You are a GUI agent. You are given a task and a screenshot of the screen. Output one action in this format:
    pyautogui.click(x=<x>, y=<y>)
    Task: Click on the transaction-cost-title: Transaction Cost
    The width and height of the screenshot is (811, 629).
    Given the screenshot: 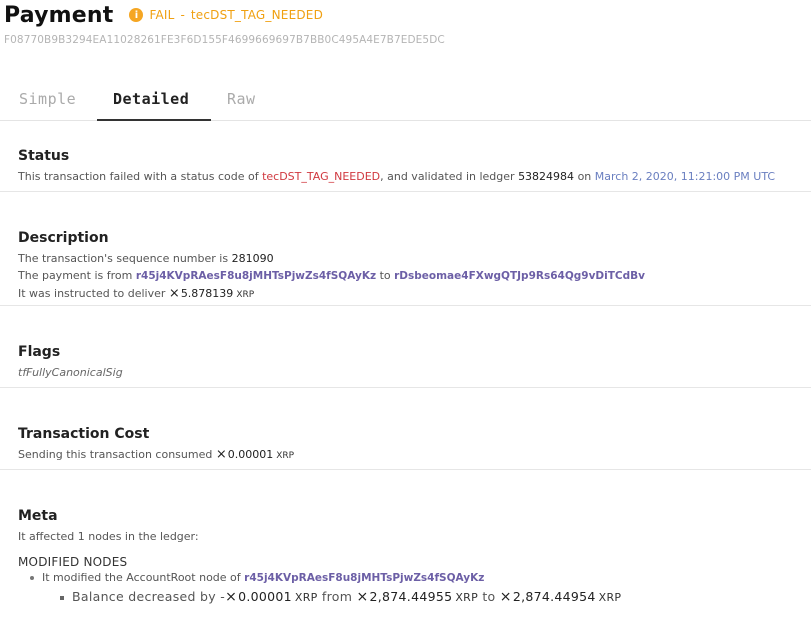 What is the action you would take?
    pyautogui.click(x=84, y=434)
    